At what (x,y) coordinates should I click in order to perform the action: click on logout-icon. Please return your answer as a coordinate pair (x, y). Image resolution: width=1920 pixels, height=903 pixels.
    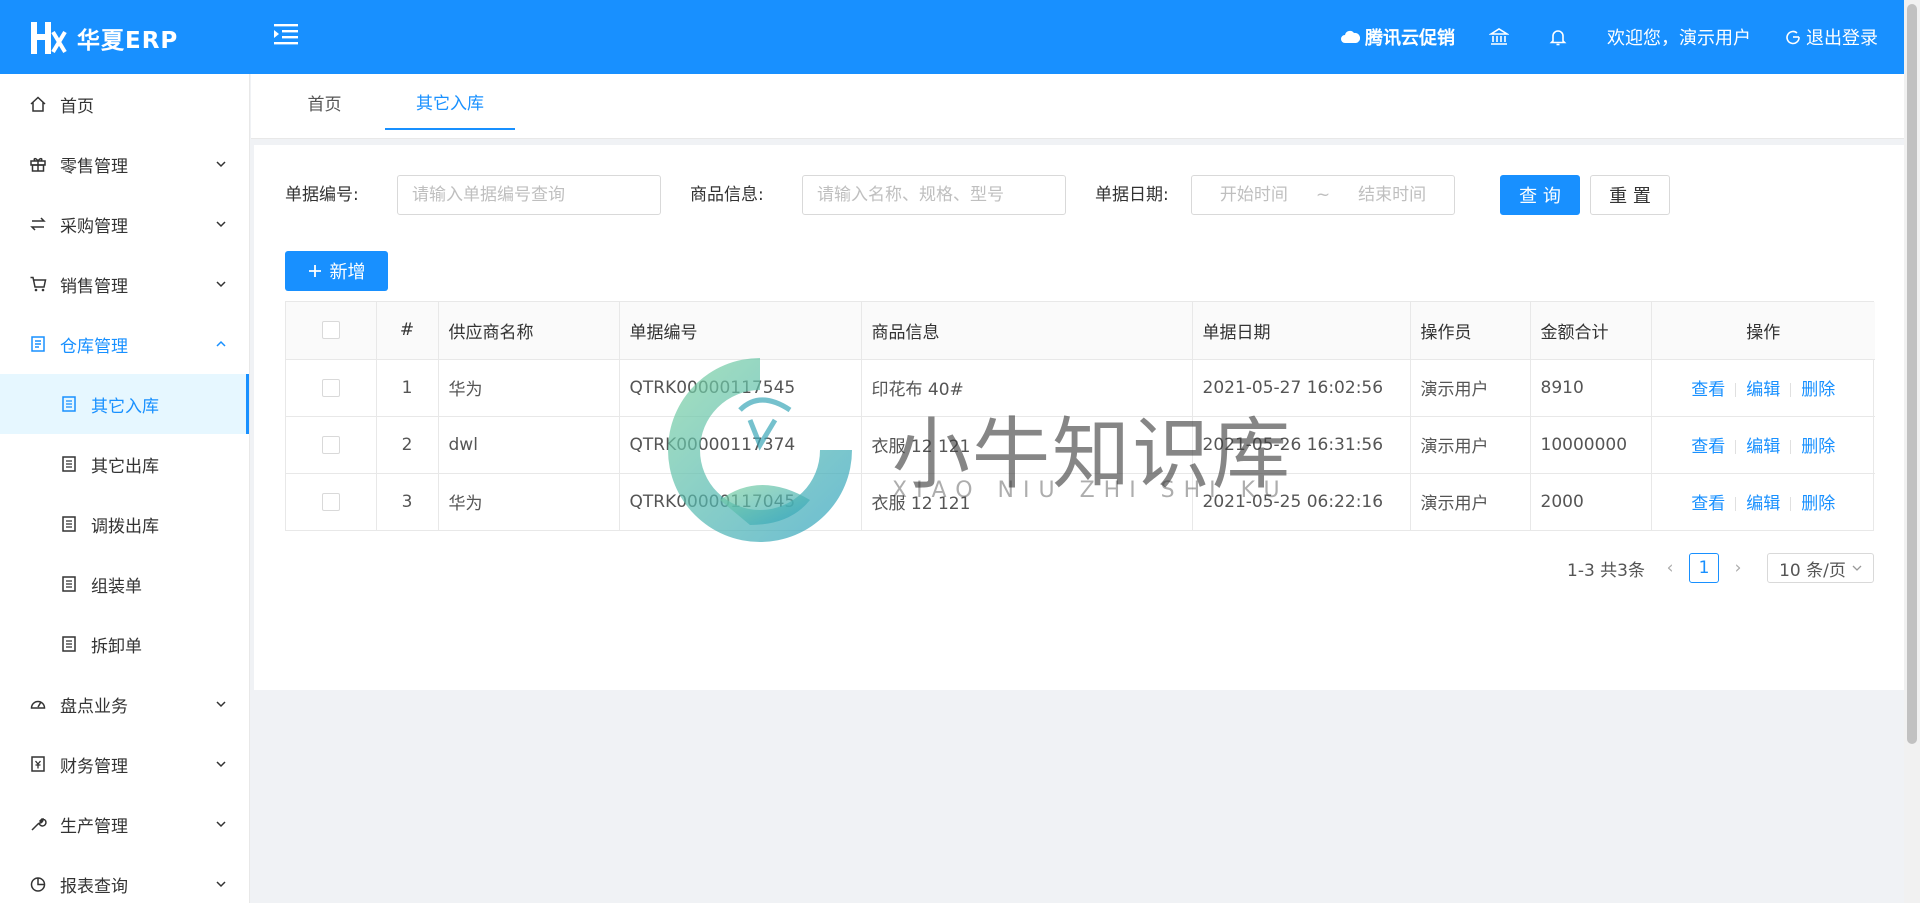
    Looking at the image, I should click on (1793, 37).